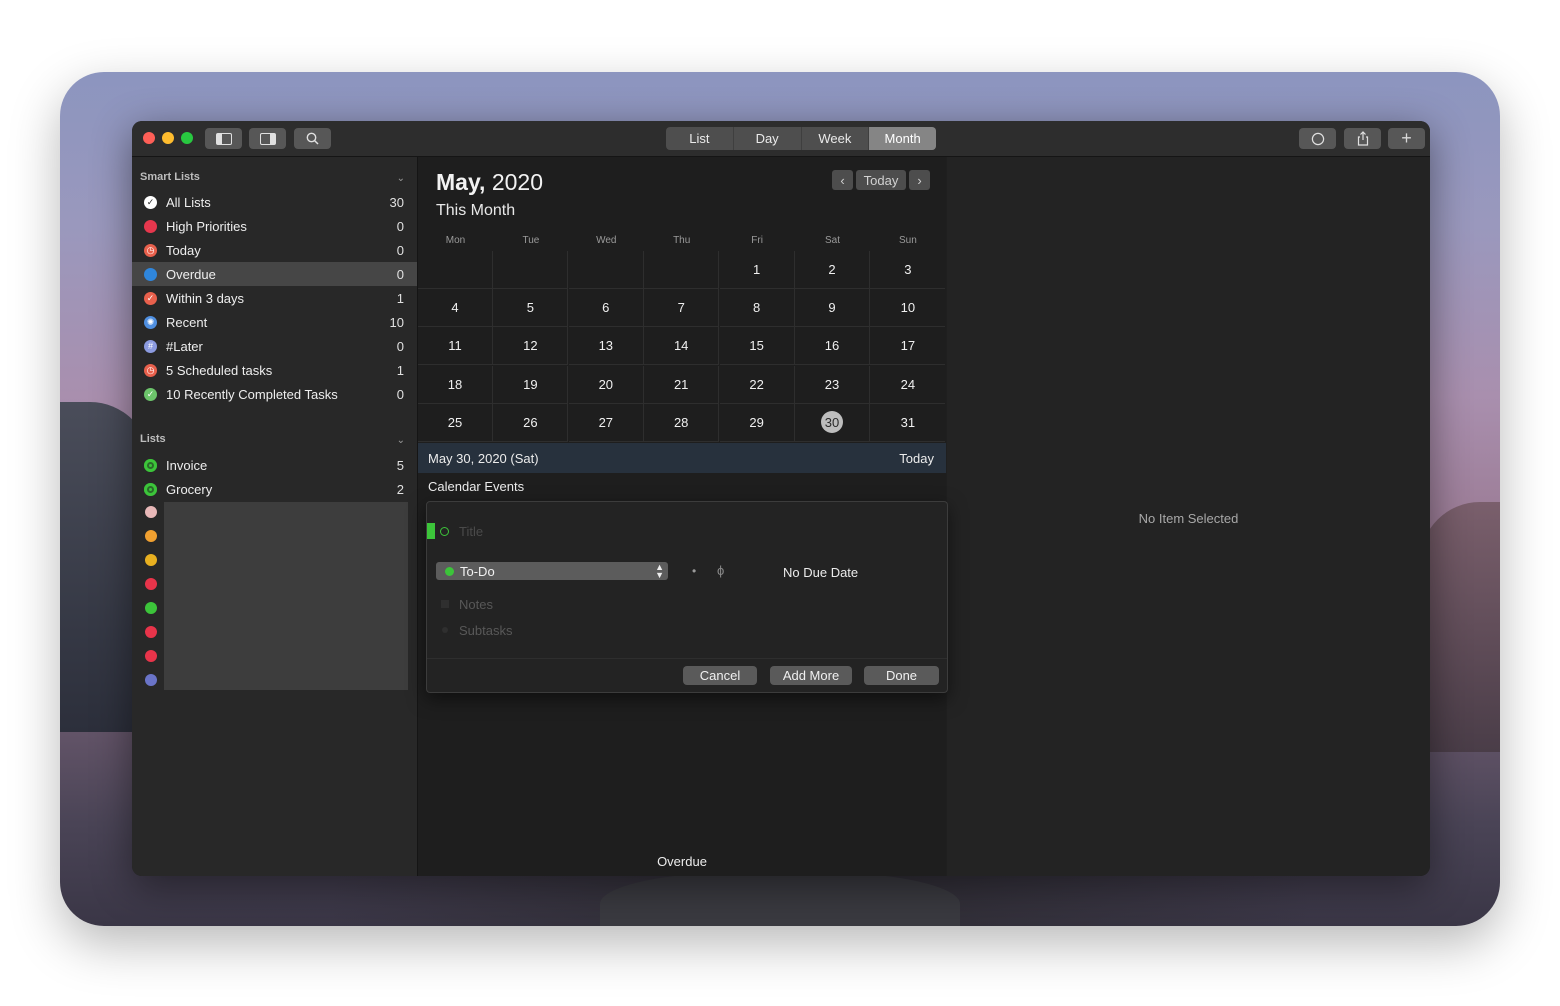 This screenshot has width=1560, height=1006. I want to click on sidebar-item-later: # #Later 0, so click(274, 346).